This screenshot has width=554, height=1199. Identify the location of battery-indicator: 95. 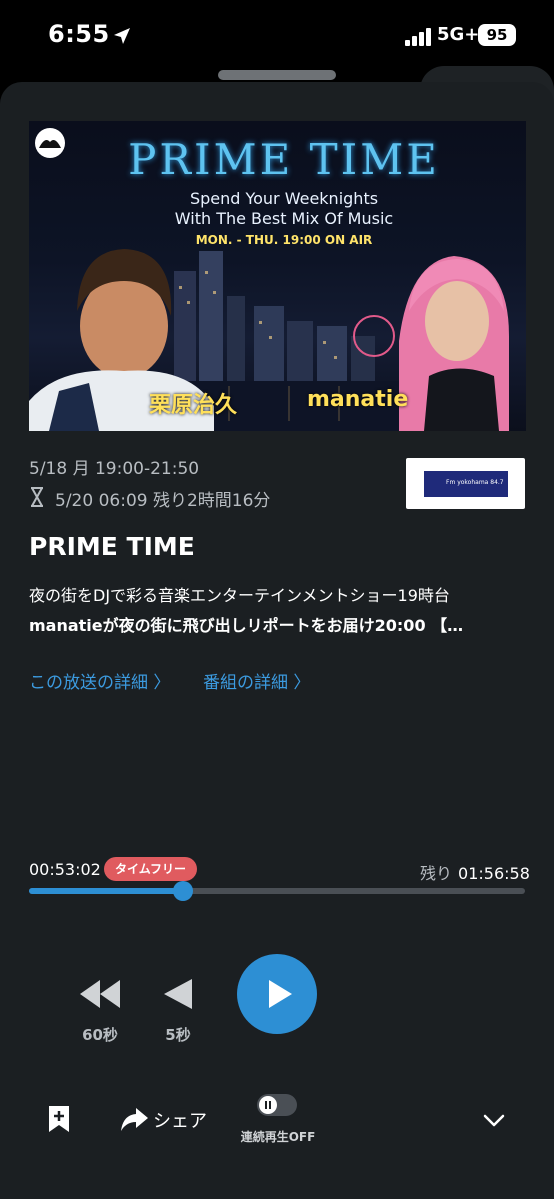
(497, 35).